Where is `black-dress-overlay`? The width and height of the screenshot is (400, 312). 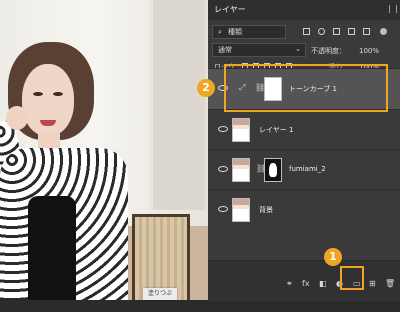 black-dress-overlay is located at coordinates (52, 248).